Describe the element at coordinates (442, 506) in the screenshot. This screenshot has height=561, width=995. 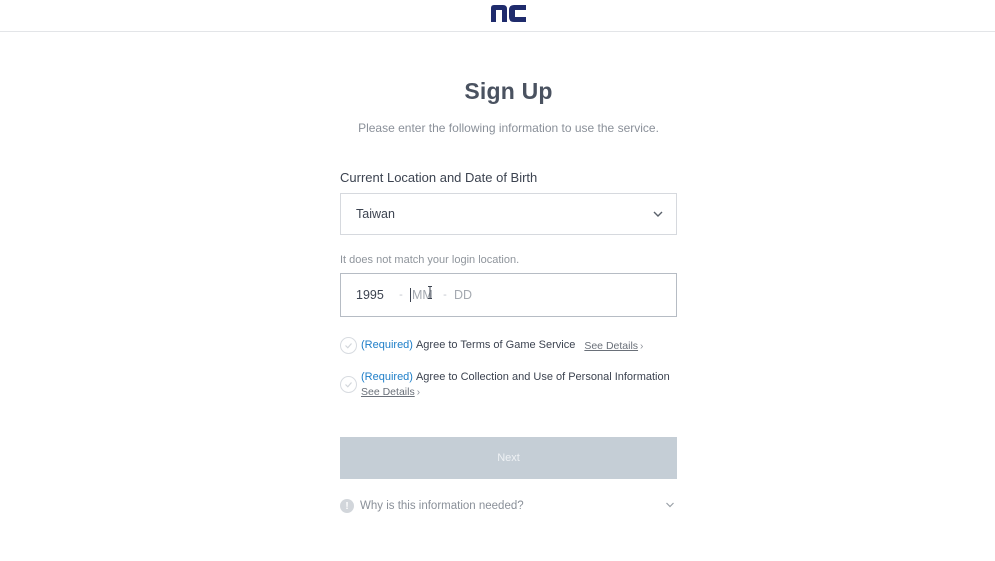
I see `why-info-label: Why is this information needed?` at that location.